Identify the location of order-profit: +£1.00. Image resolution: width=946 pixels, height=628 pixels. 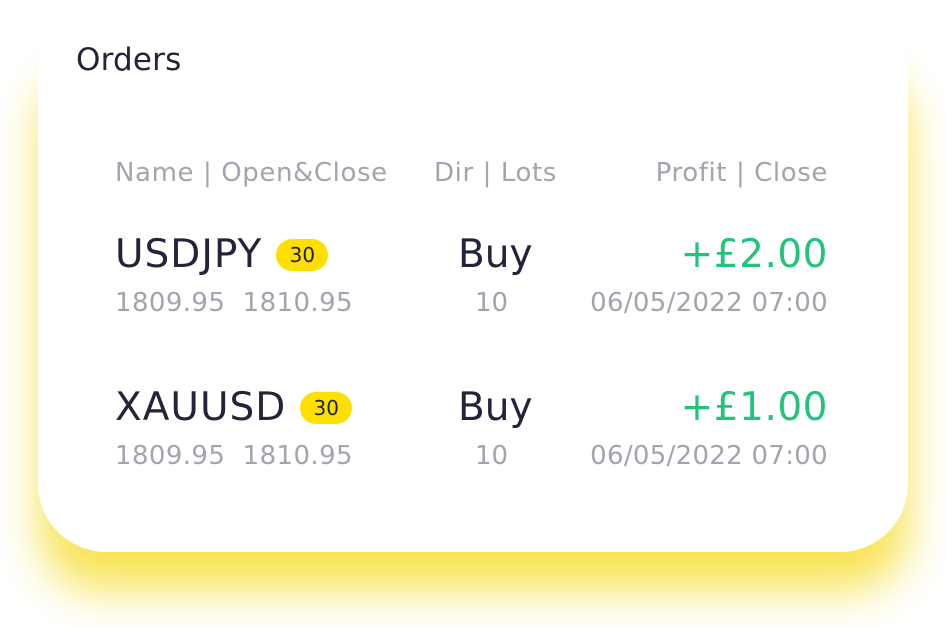
(754, 407).